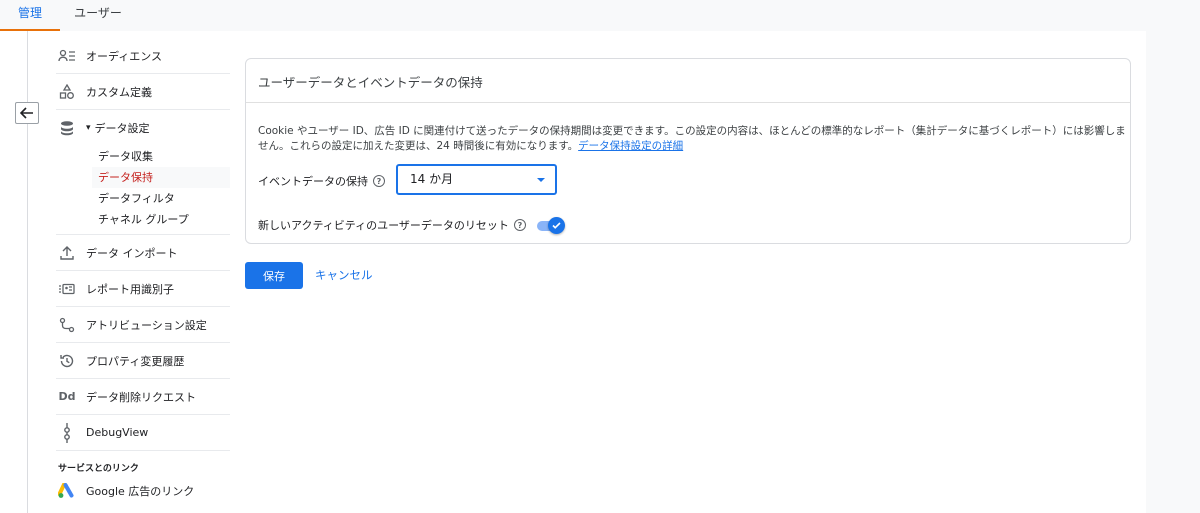 This screenshot has width=1200, height=513. I want to click on attribution-icon, so click(67, 325).